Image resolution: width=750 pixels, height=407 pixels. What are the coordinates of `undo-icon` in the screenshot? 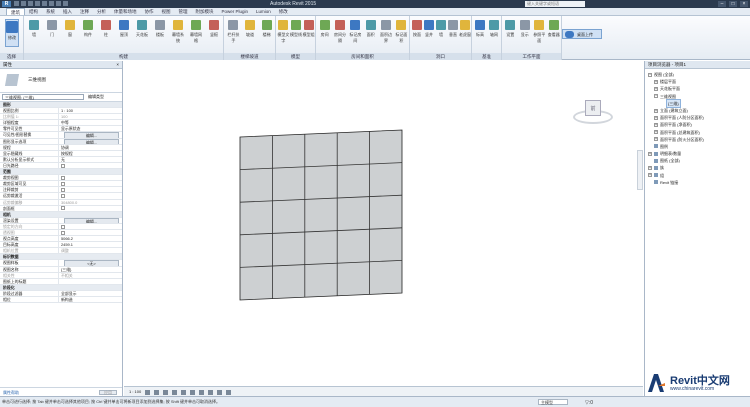 It's located at (30, 3).